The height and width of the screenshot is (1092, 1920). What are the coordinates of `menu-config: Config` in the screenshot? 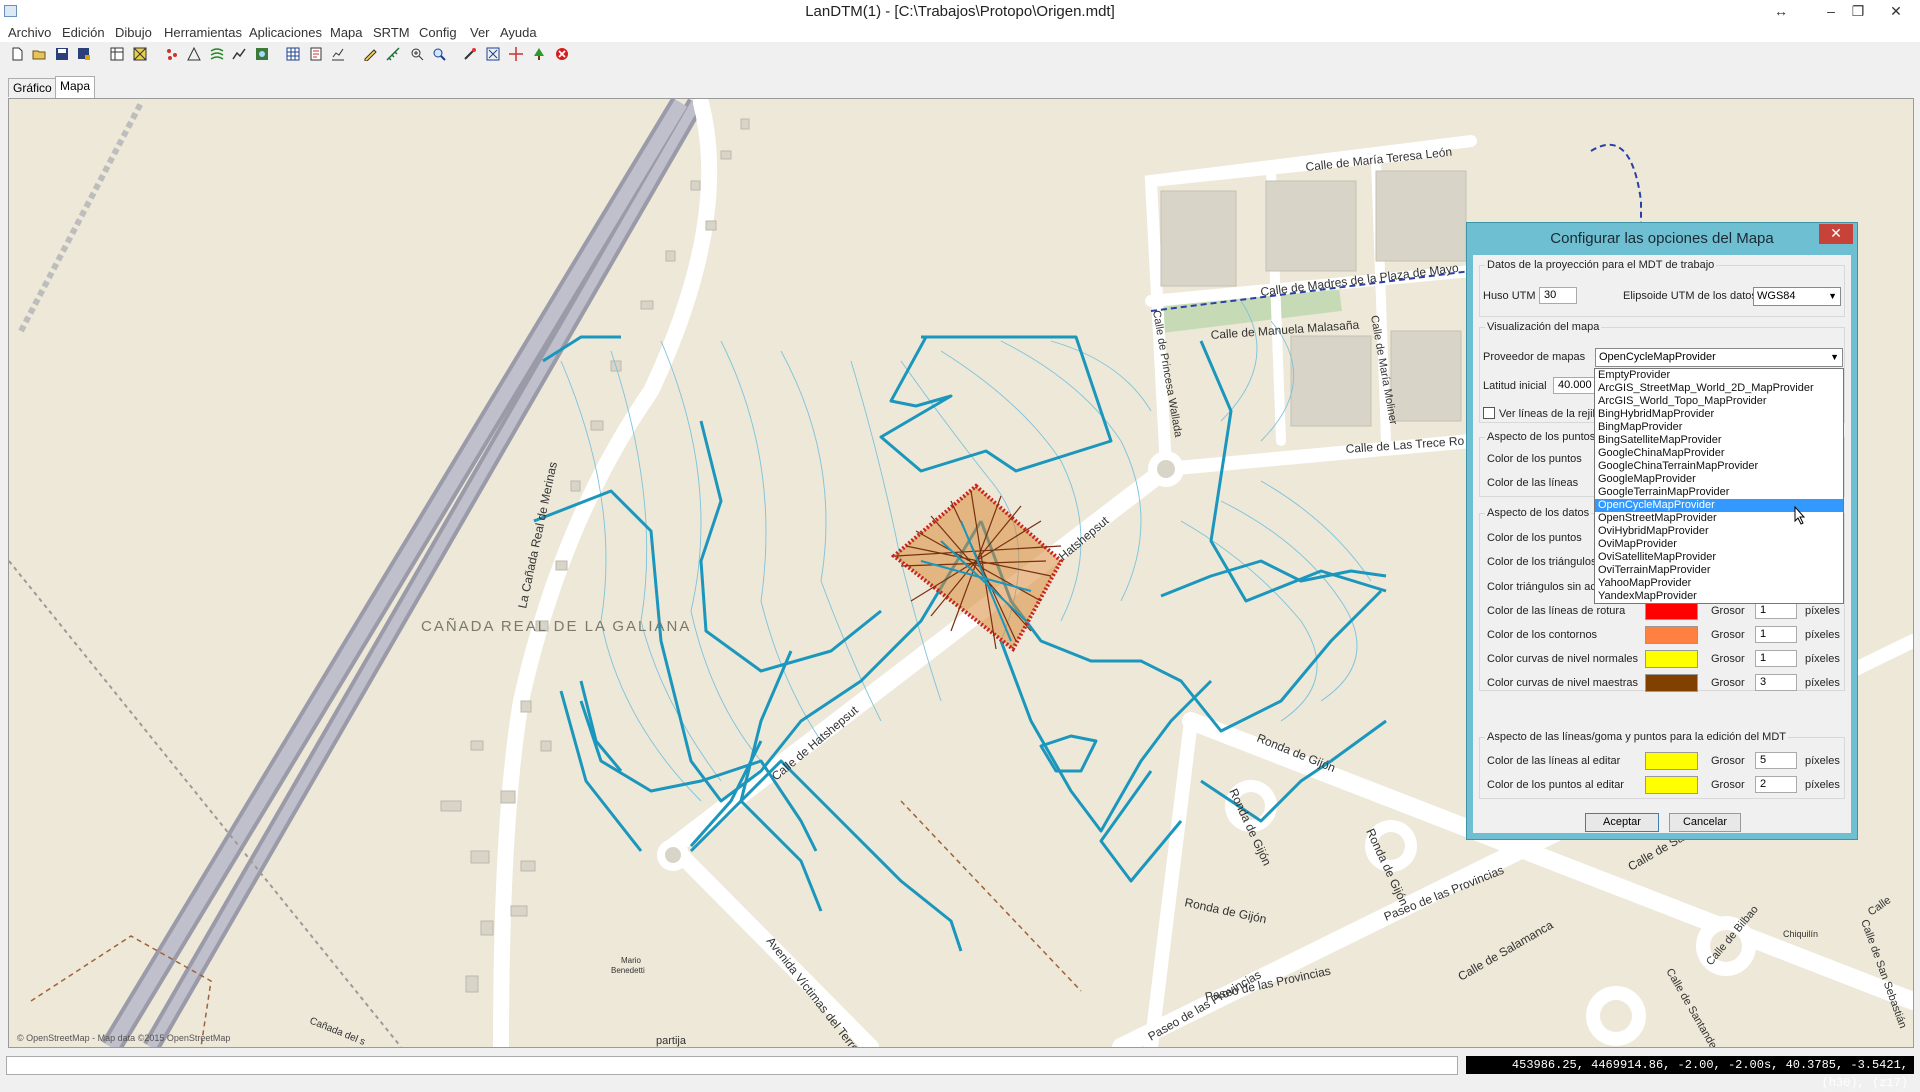 It's located at (438, 32).